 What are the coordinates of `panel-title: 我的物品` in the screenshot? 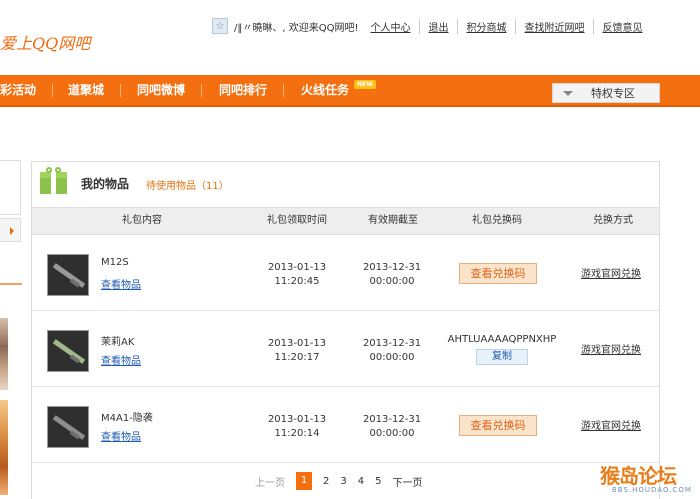 It's located at (105, 184).